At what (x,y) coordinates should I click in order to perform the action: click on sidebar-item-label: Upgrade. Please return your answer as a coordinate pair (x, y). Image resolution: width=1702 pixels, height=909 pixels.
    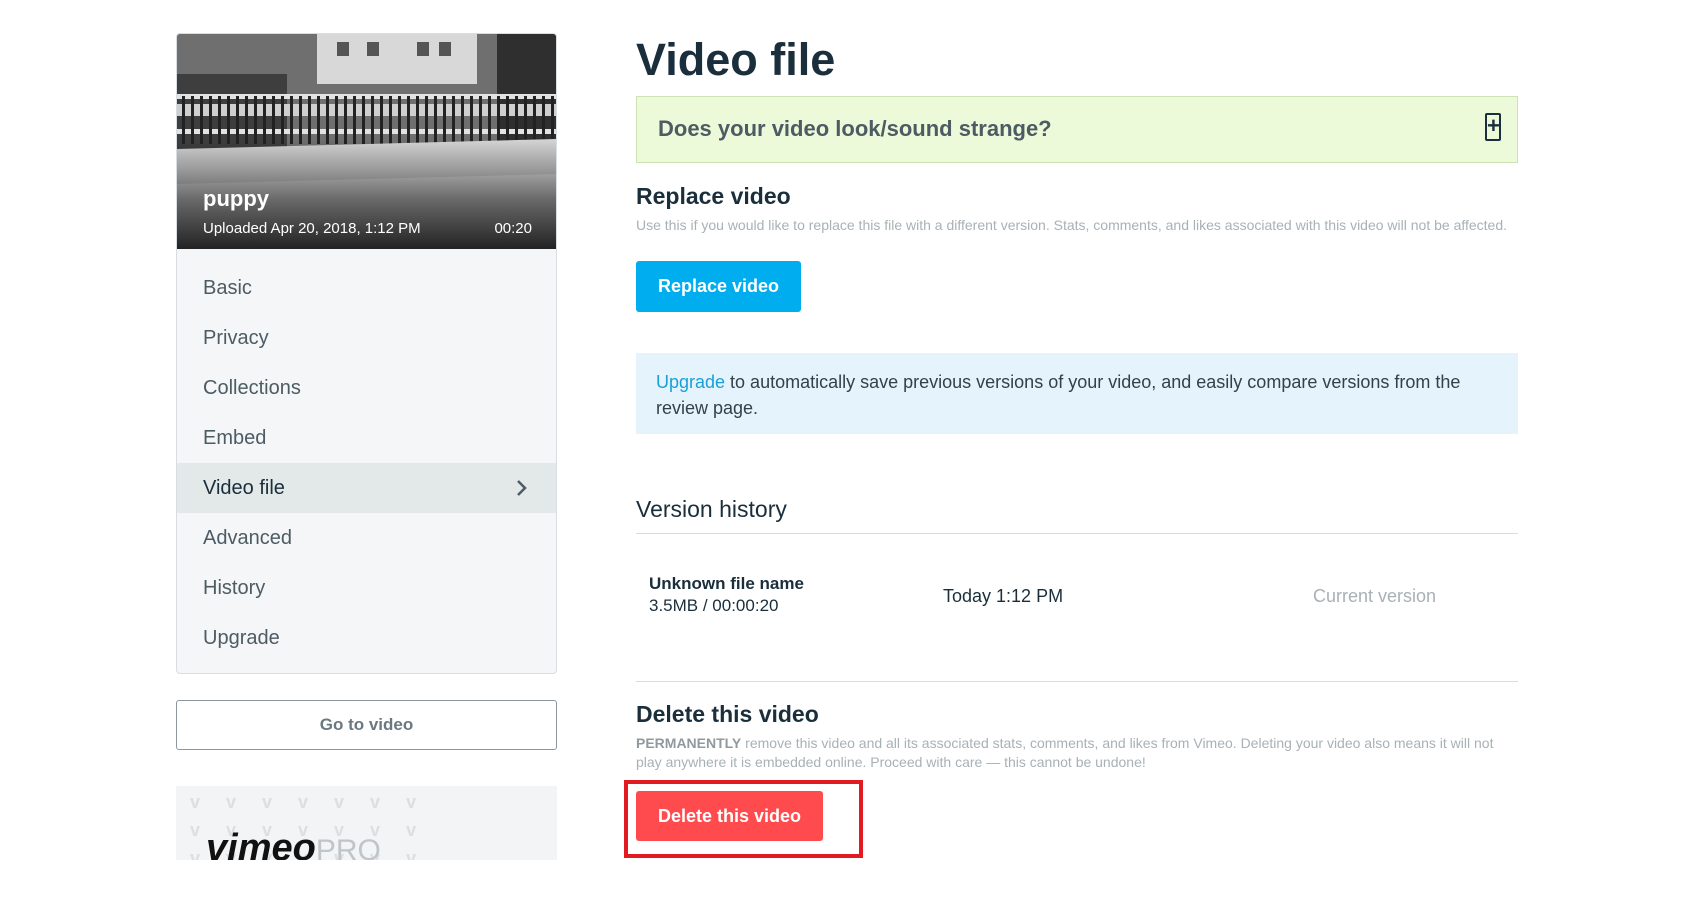
    Looking at the image, I should click on (241, 638).